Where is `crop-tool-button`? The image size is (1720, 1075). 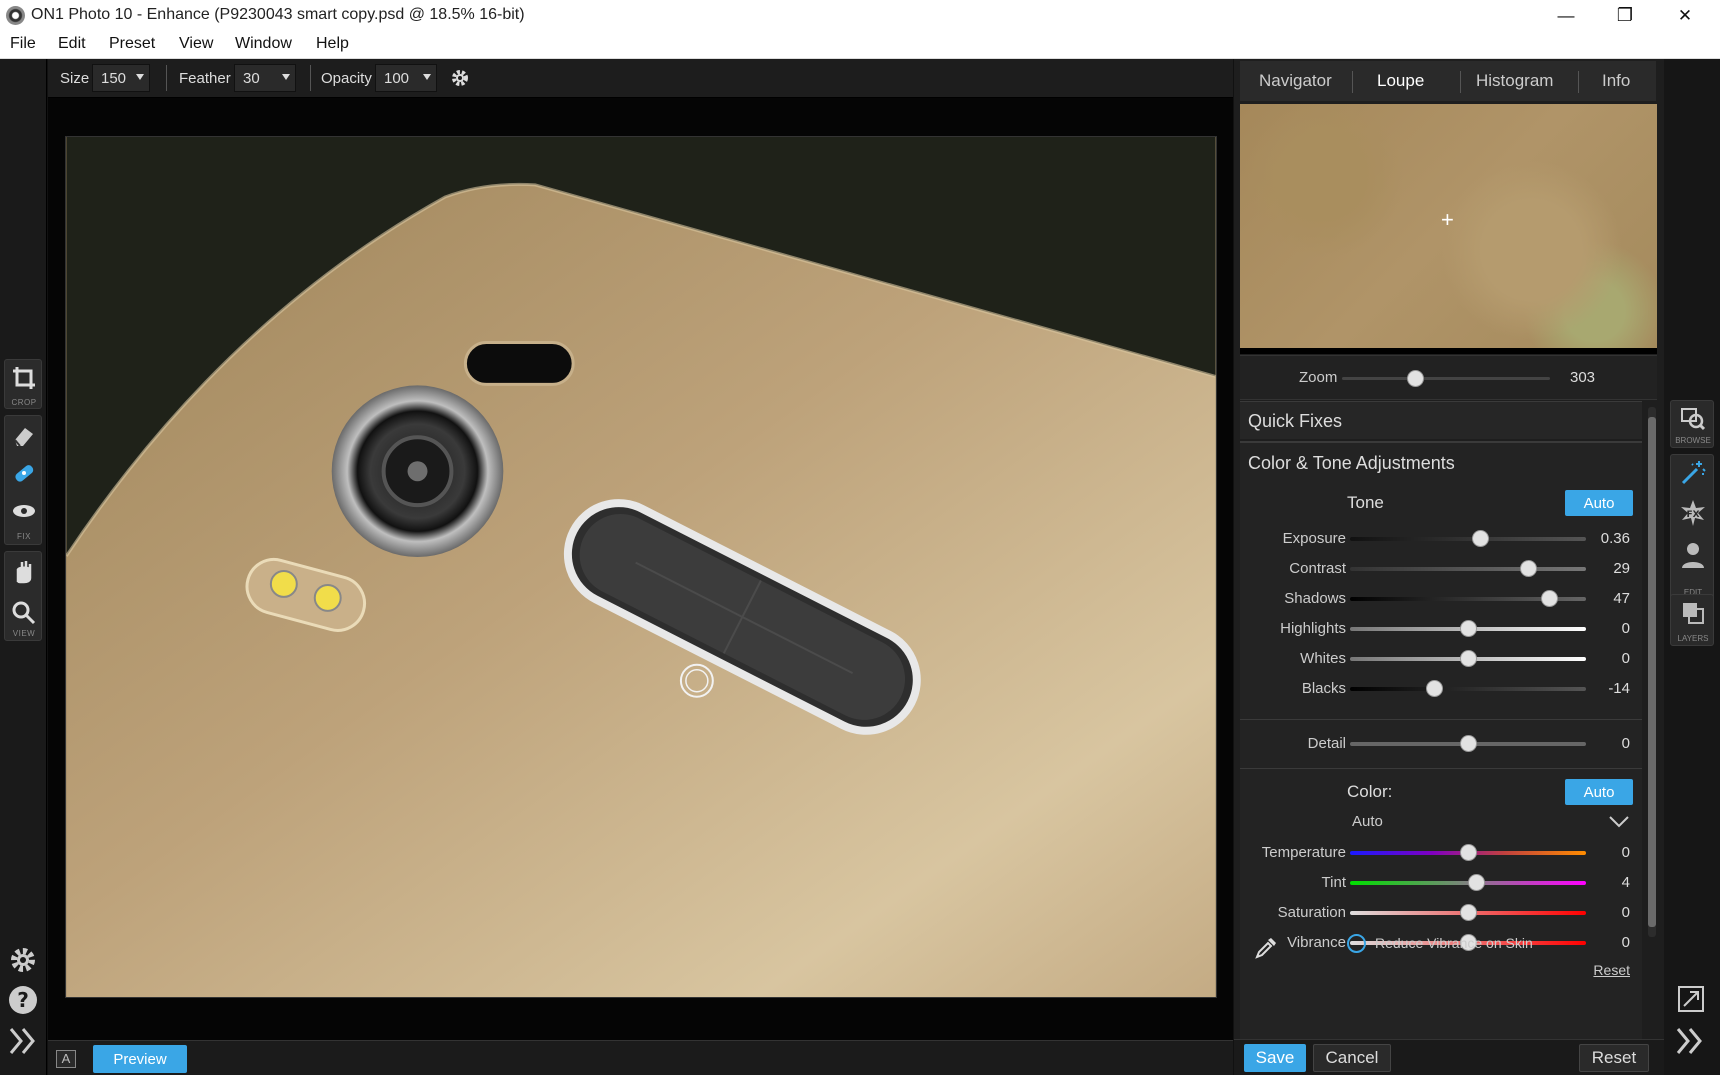 crop-tool-button is located at coordinates (24, 378).